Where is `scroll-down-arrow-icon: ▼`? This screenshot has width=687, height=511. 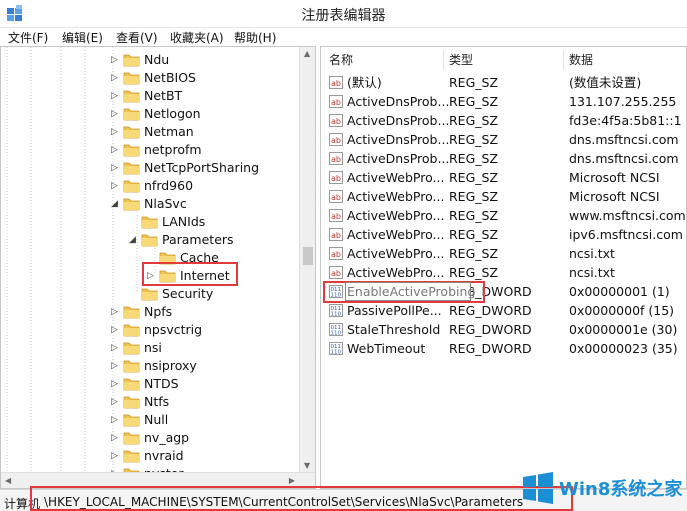 scroll-down-arrow-icon: ▼ is located at coordinates (307, 465).